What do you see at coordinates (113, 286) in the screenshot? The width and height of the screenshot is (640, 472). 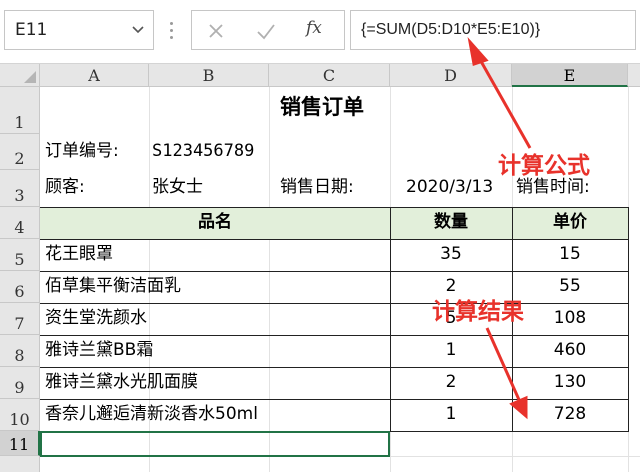 I see `item-name: 佰草集平衡洁面乳` at bounding box center [113, 286].